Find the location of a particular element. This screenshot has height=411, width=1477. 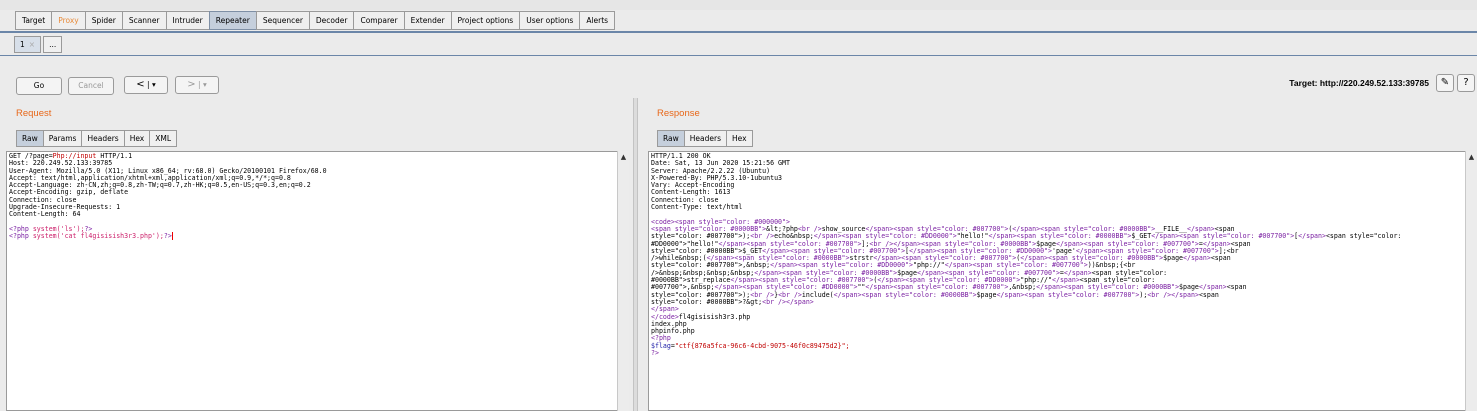

request-view-tabs: Raw Params Headers Hex XML is located at coordinates (97, 138).